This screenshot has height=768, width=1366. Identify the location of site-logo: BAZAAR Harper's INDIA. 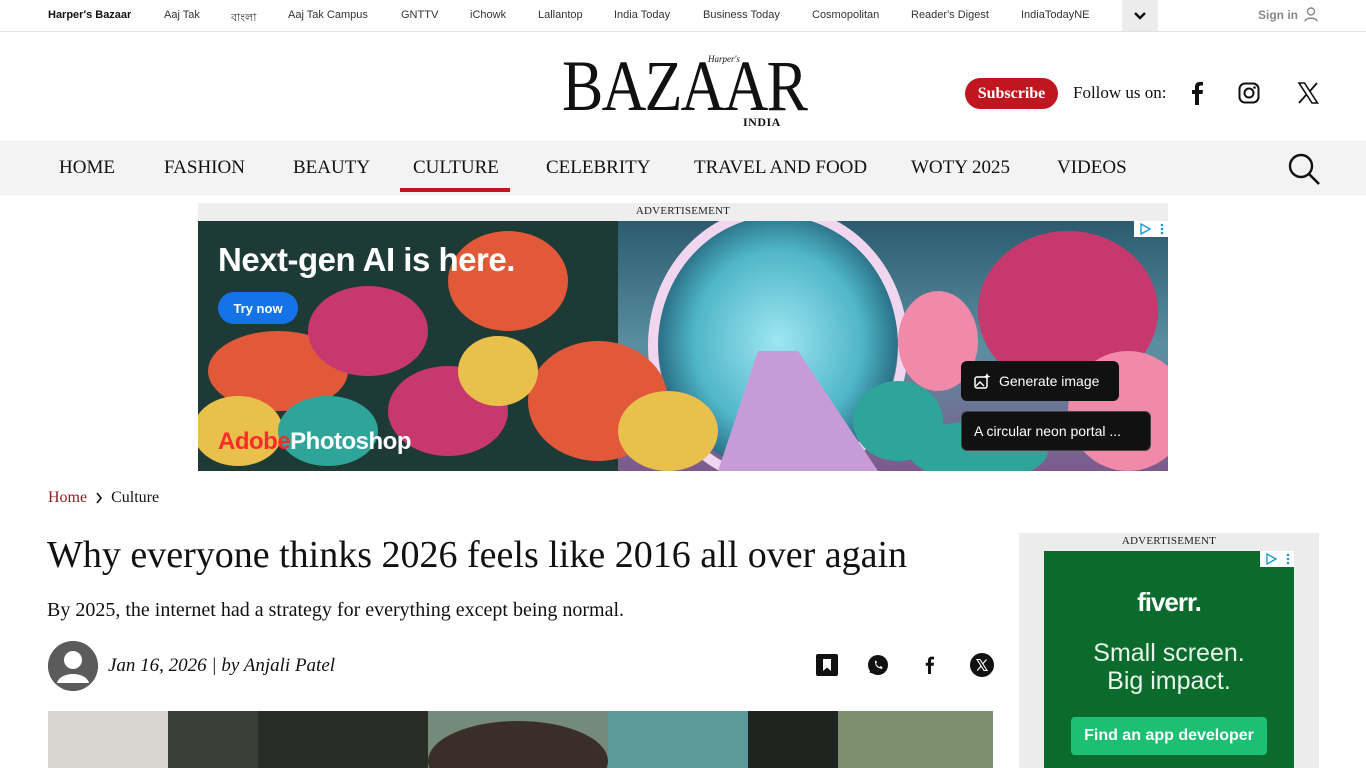
(685, 89).